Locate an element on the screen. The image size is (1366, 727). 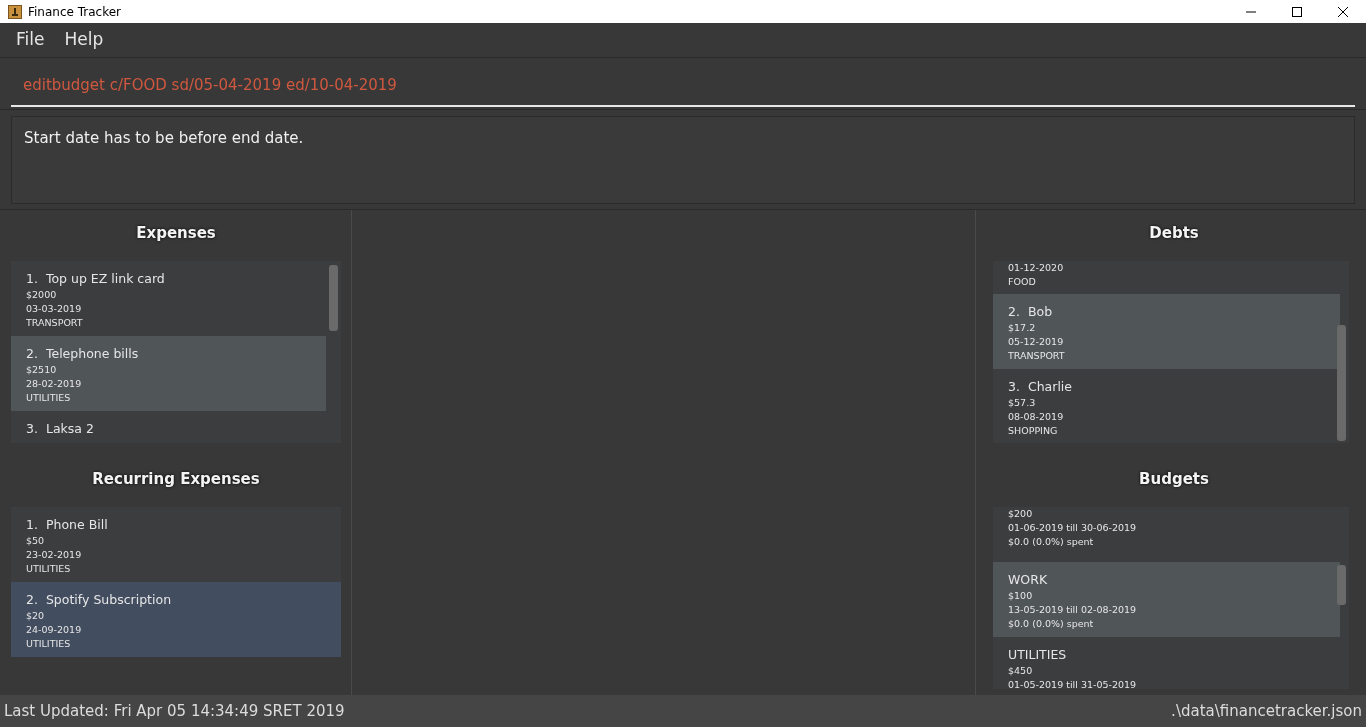
item-detail: 01-05-2019 till 31-05-2019 is located at coordinates (1073, 683).